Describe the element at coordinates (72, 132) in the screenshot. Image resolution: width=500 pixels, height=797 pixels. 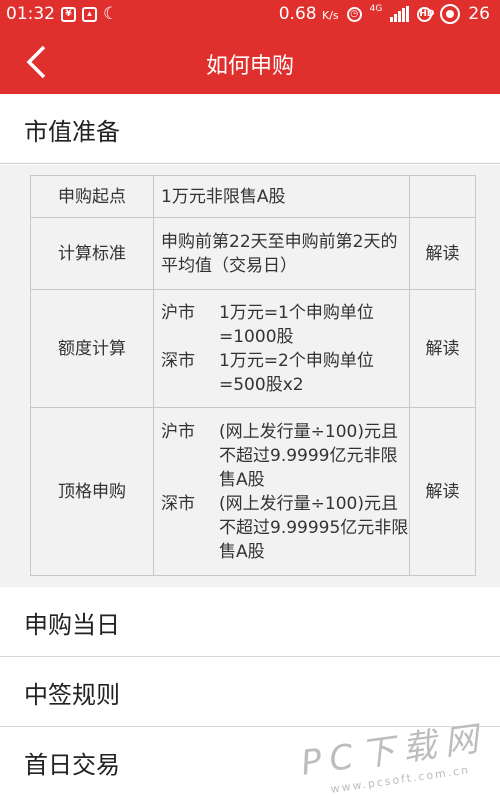
I see `section-title: 市值准备` at that location.